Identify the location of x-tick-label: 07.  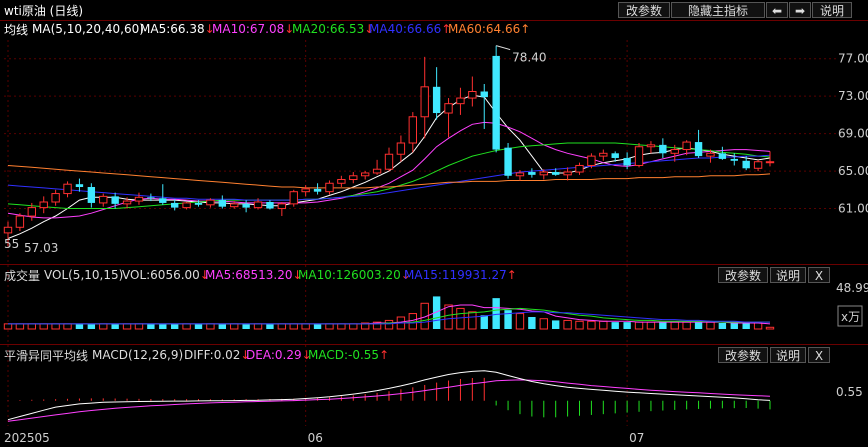
(636, 438).